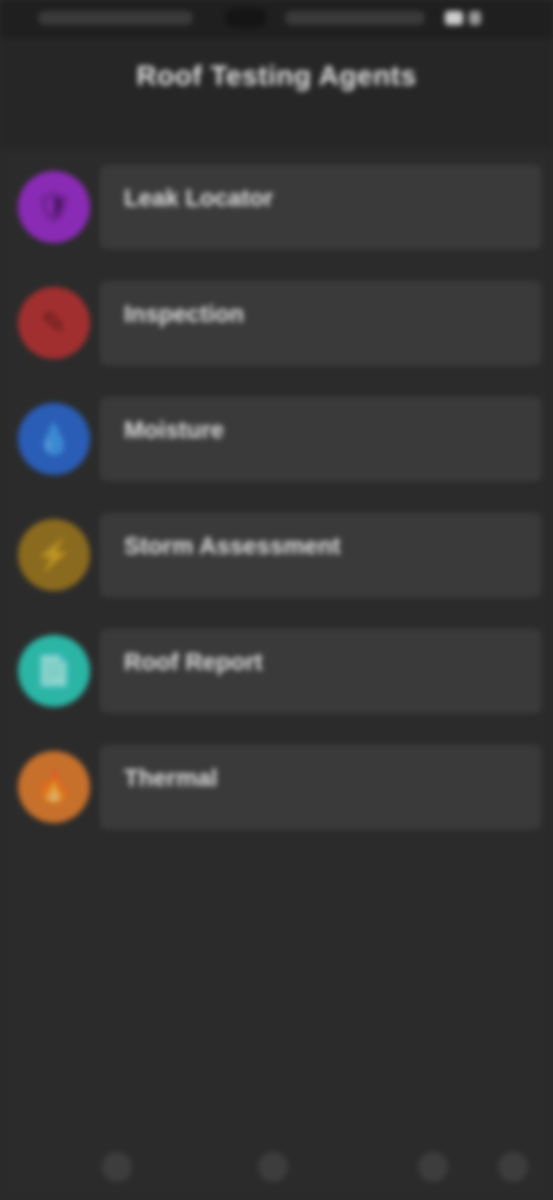  Describe the element at coordinates (184, 314) in the screenshot. I see `list-item-label: Inspection` at that location.